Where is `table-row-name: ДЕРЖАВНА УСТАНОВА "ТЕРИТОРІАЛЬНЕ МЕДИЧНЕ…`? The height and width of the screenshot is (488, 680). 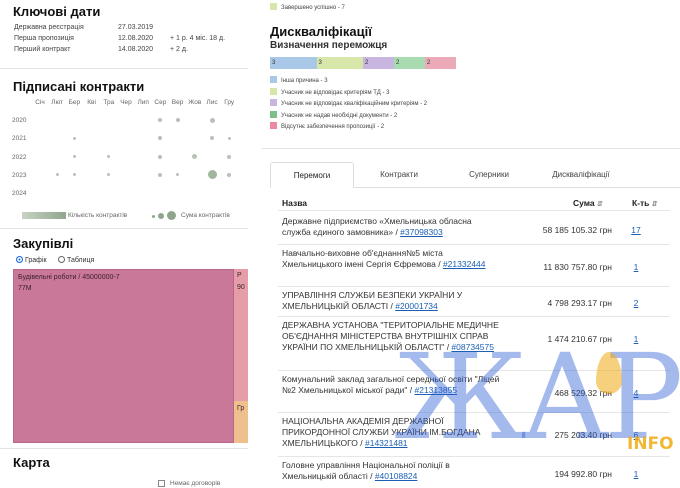
table-row-name: ДЕРЖАВНА УСТАНОВА "ТЕРИТОРІАЛЬНЕ МЕДИЧНЕ… is located at coordinates (391, 336).